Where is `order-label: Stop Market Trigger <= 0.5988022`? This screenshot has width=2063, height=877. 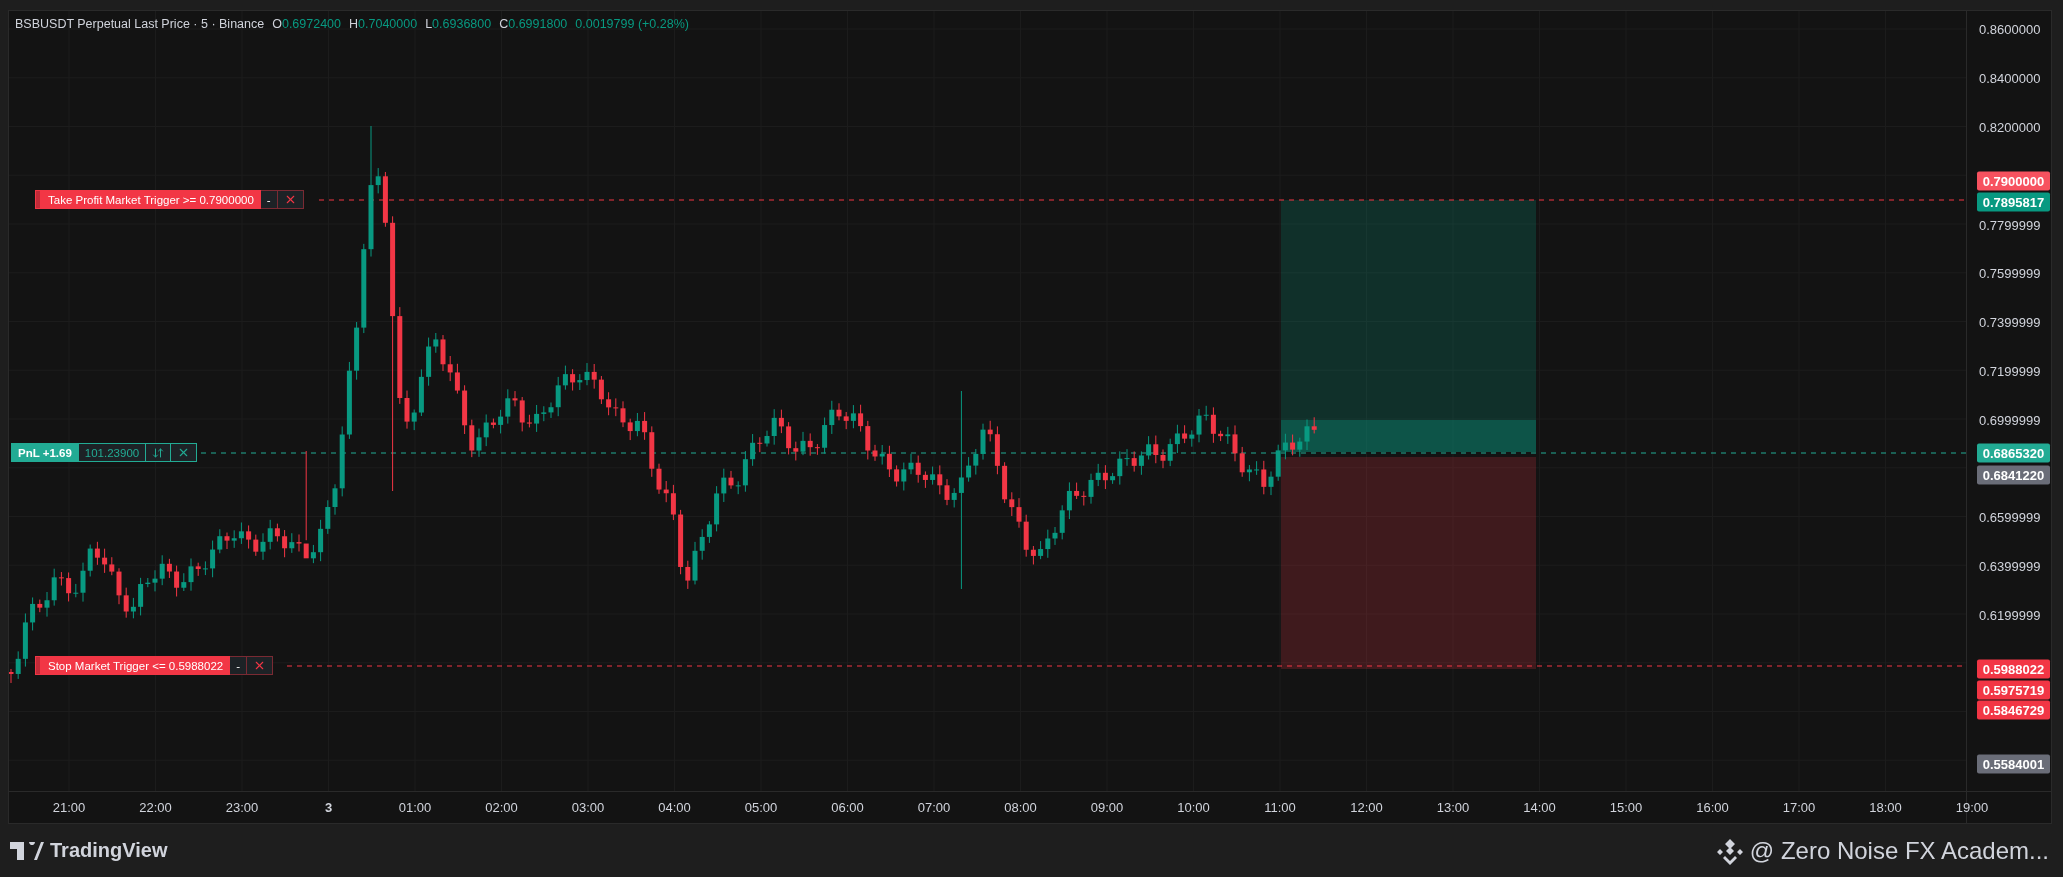 order-label: Stop Market Trigger <= 0.5988022 is located at coordinates (133, 665).